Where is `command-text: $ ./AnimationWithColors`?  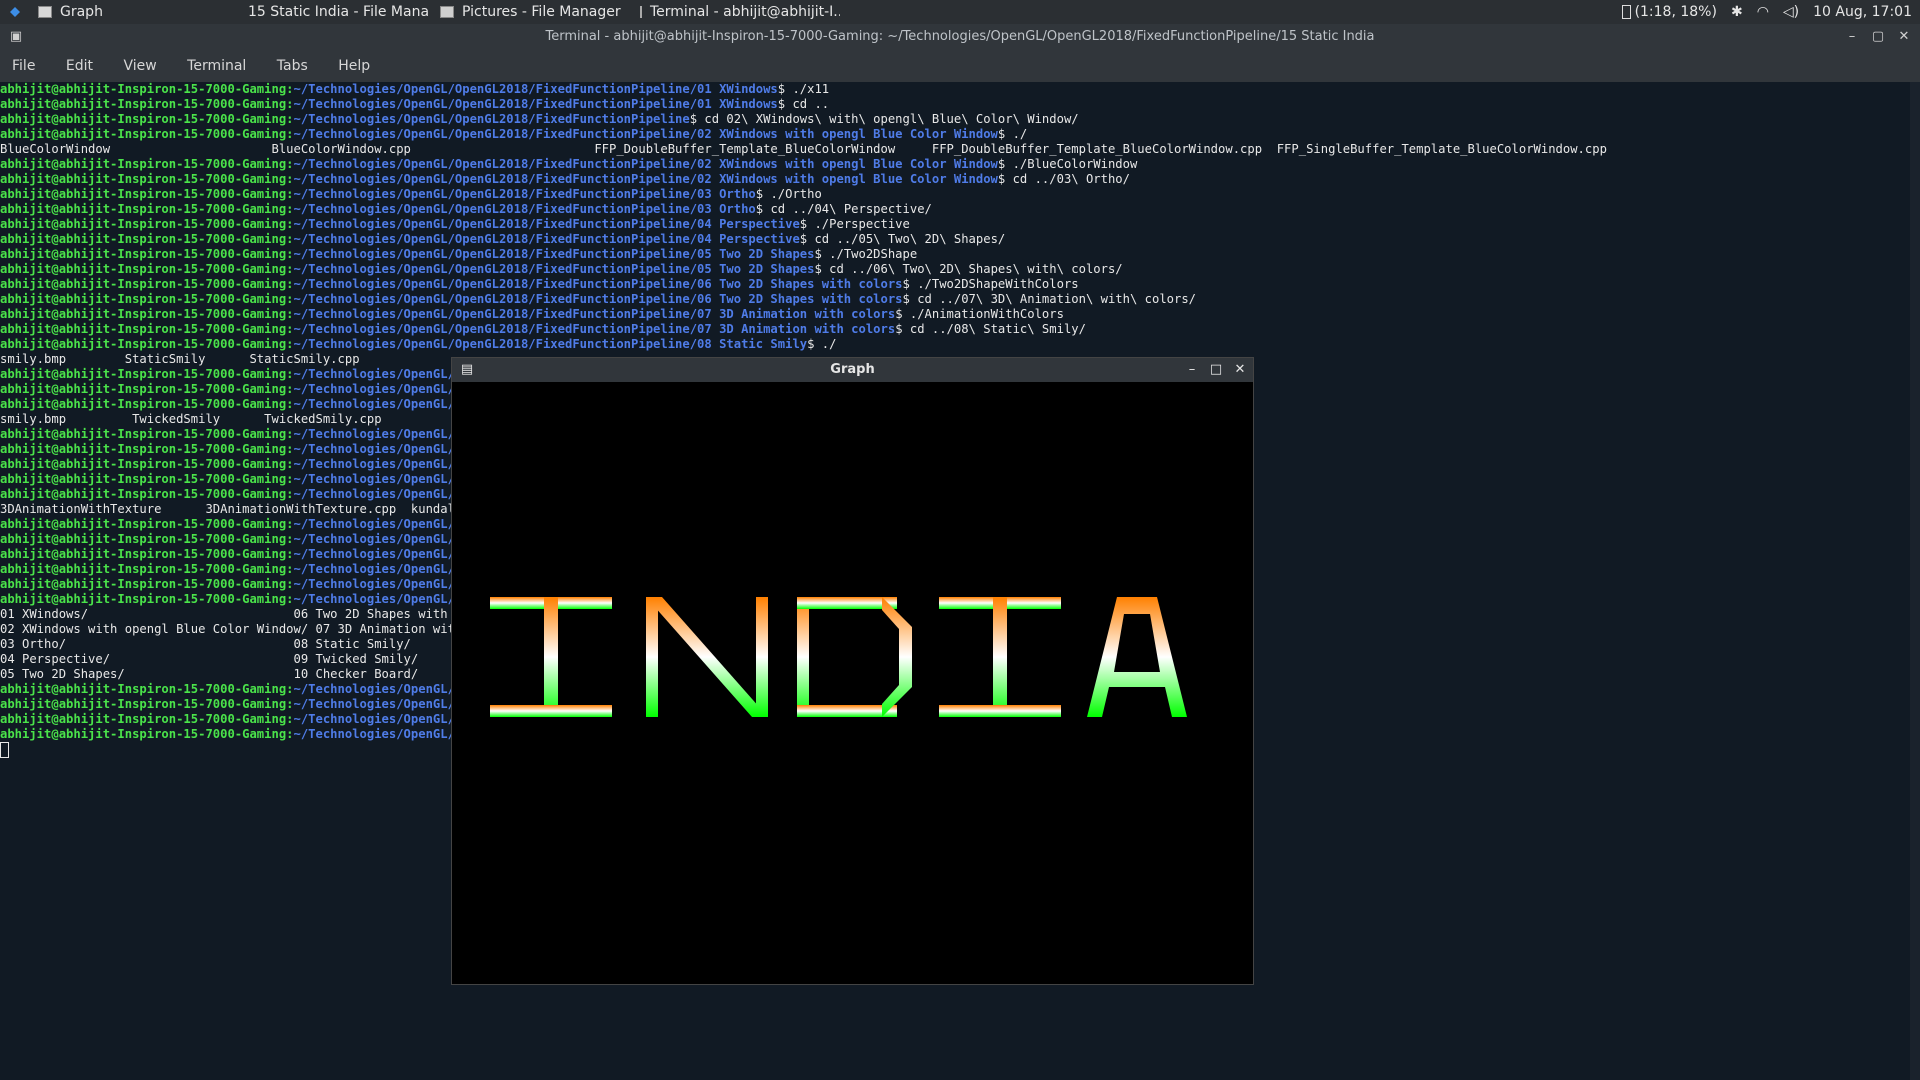
command-text: $ ./AnimationWithColors is located at coordinates (979, 314).